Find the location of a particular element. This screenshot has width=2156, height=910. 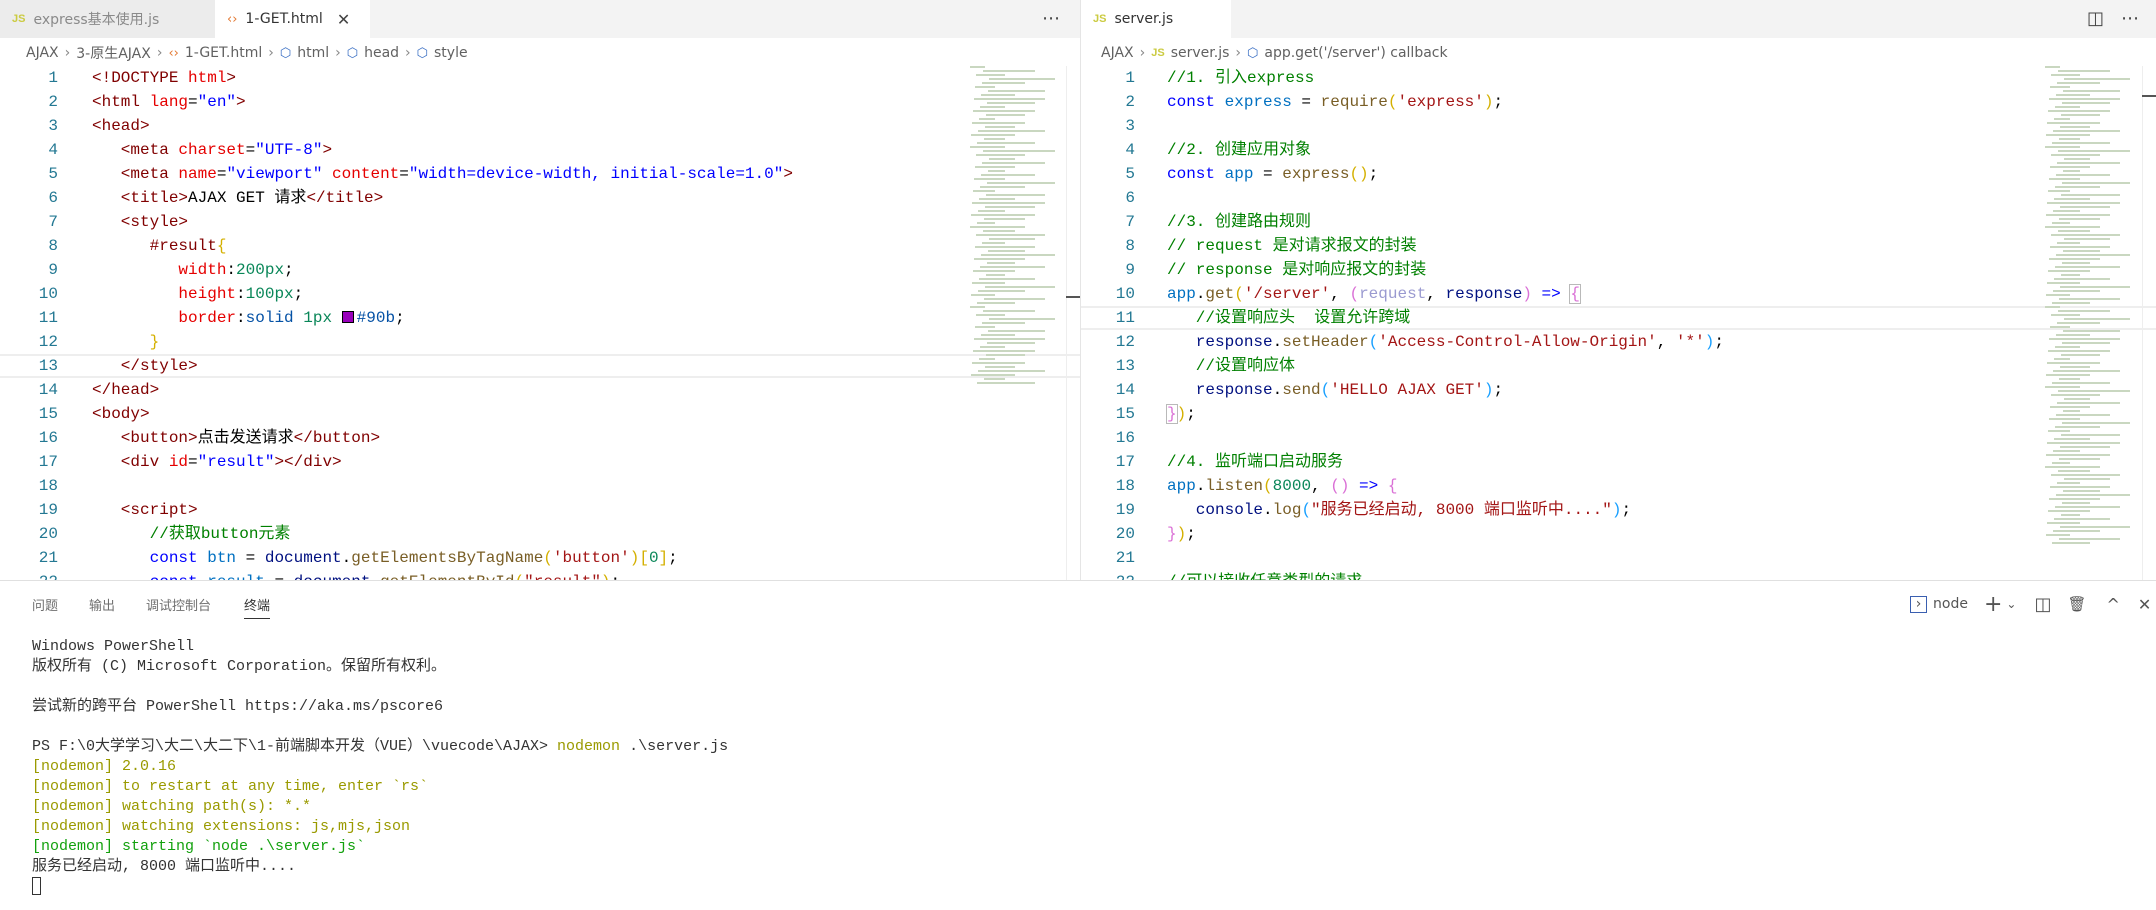

code-line: 21 is located at coordinates (1618, 558).